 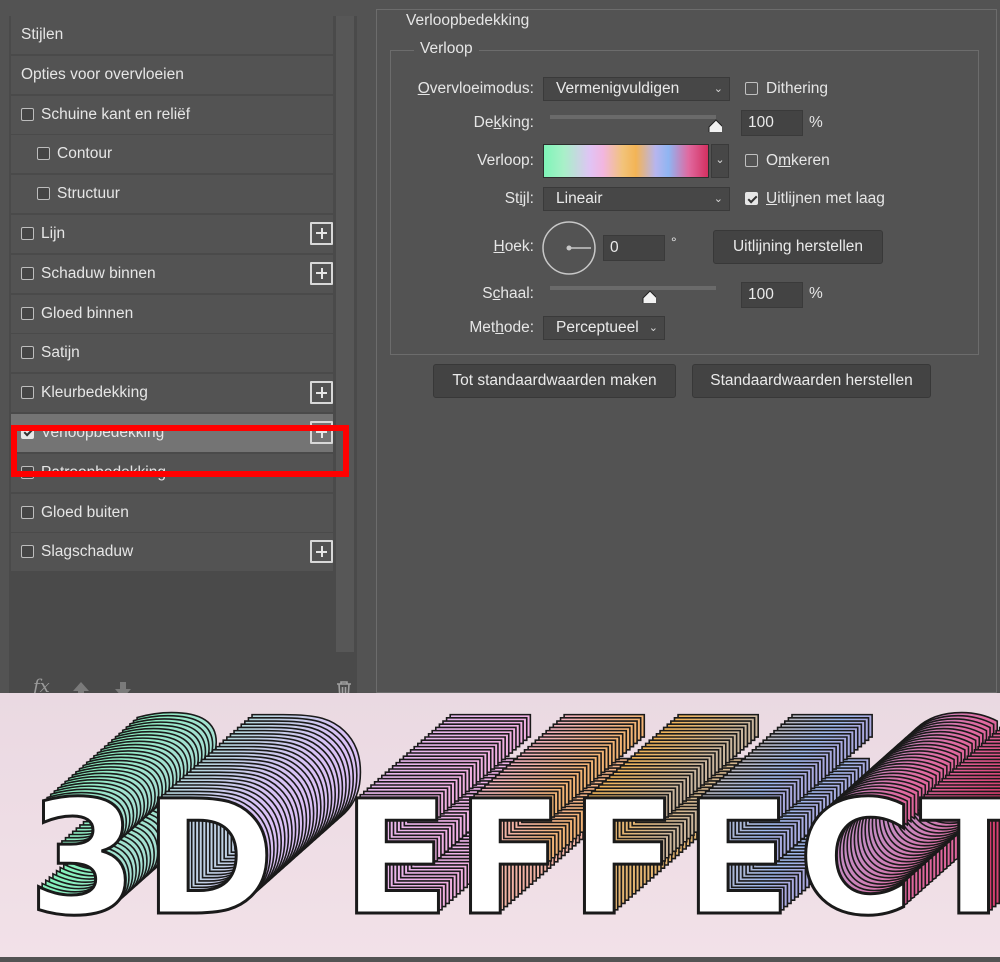 What do you see at coordinates (811, 381) in the screenshot?
I see `reset-default-button: Standaardwaarden herstellen` at bounding box center [811, 381].